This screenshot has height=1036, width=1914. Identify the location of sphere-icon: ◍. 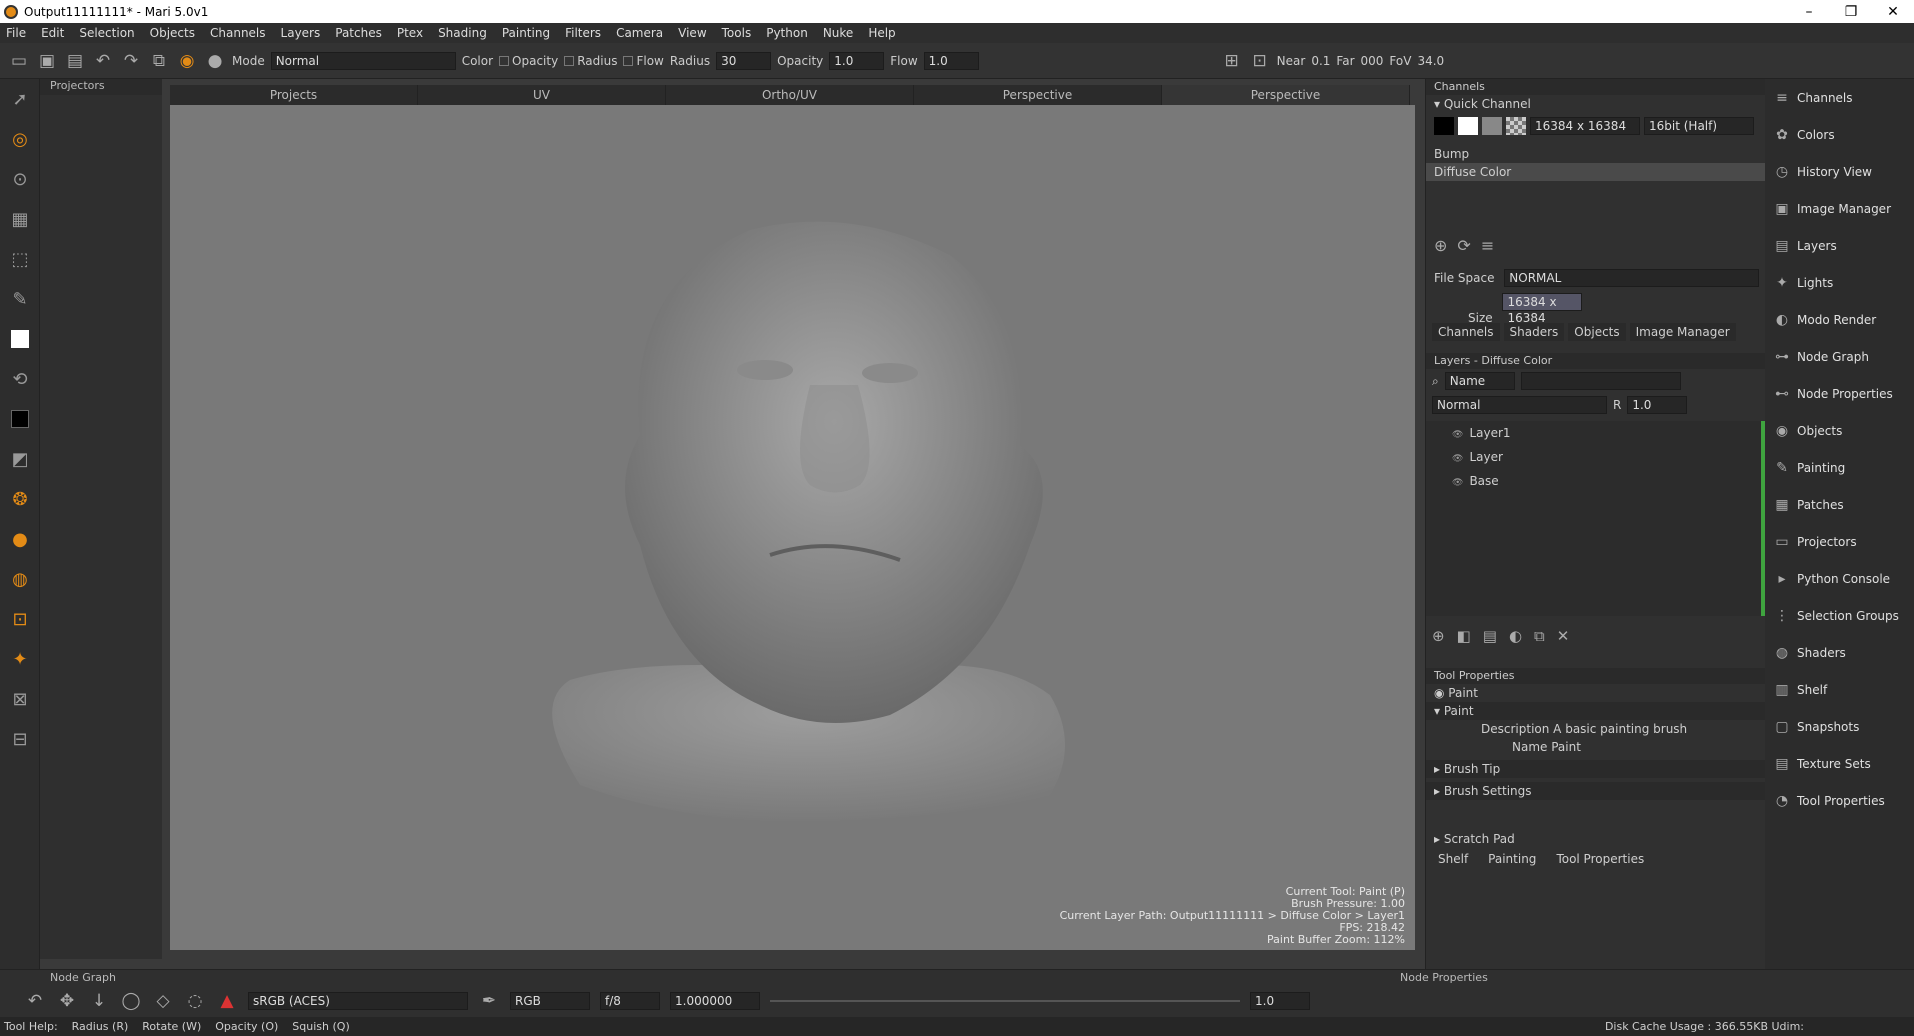
(20, 579).